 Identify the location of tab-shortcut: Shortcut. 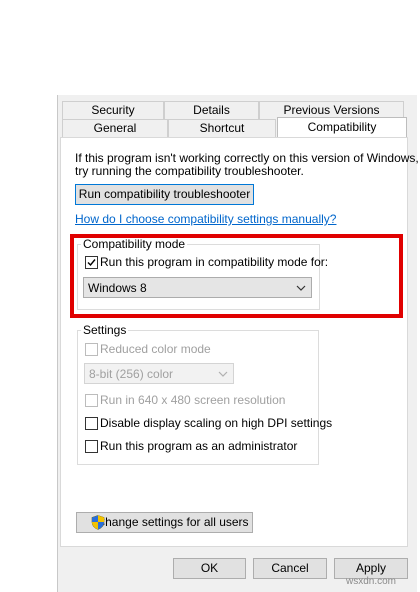
(222, 128).